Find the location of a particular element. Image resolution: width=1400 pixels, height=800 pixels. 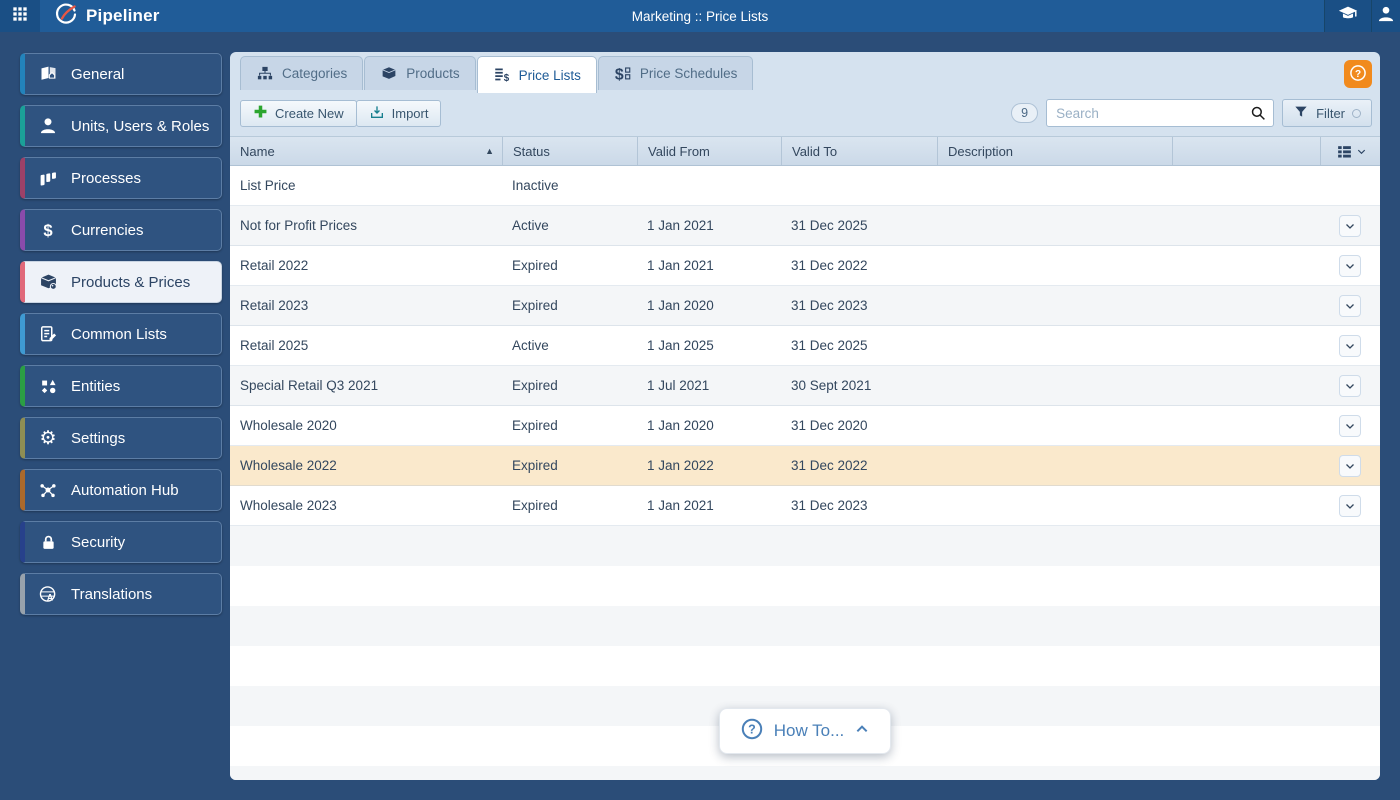

sidebar-item-general: General is located at coordinates (121, 74).